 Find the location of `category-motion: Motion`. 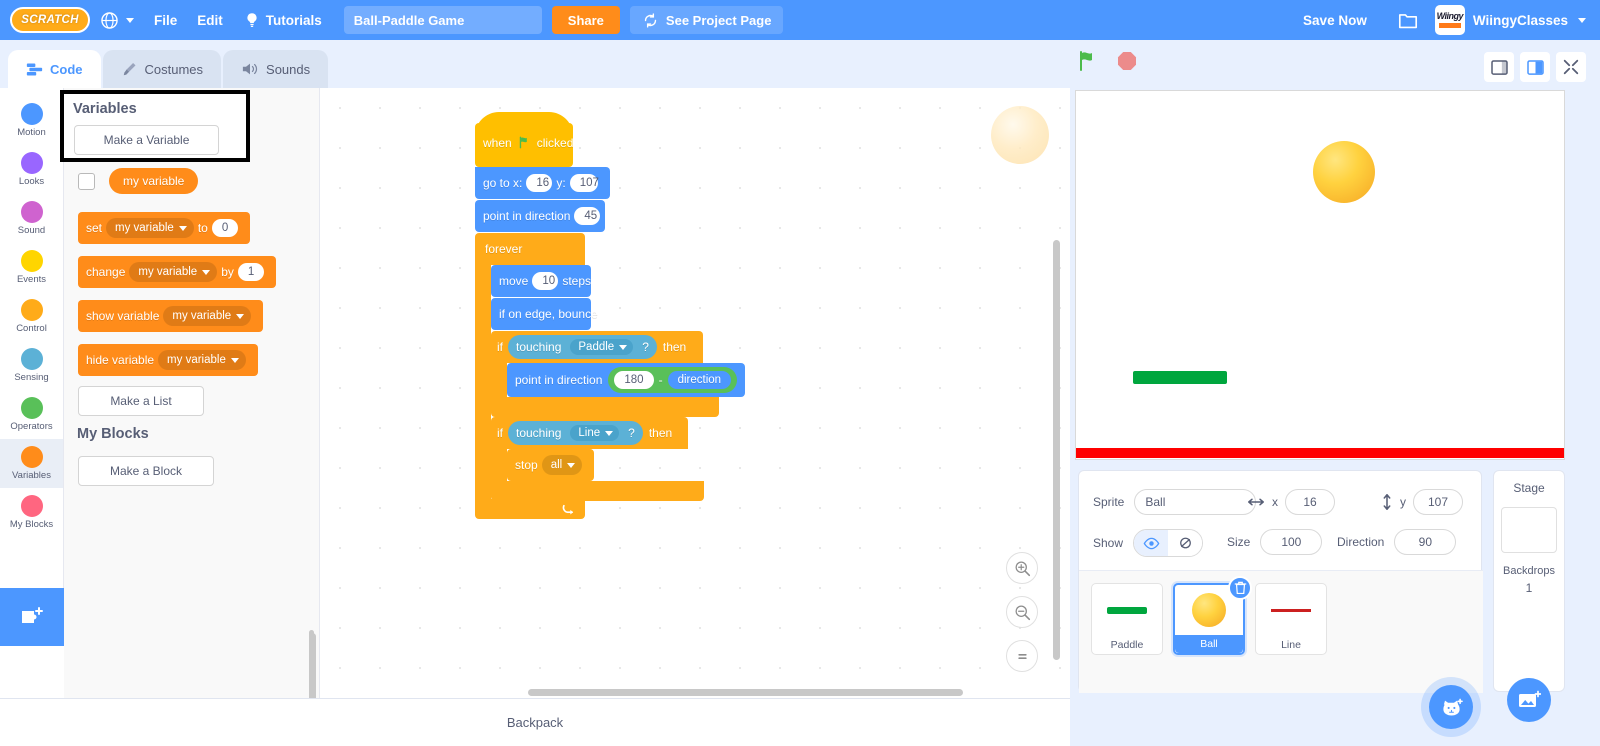

category-motion: Motion is located at coordinates (31, 120).